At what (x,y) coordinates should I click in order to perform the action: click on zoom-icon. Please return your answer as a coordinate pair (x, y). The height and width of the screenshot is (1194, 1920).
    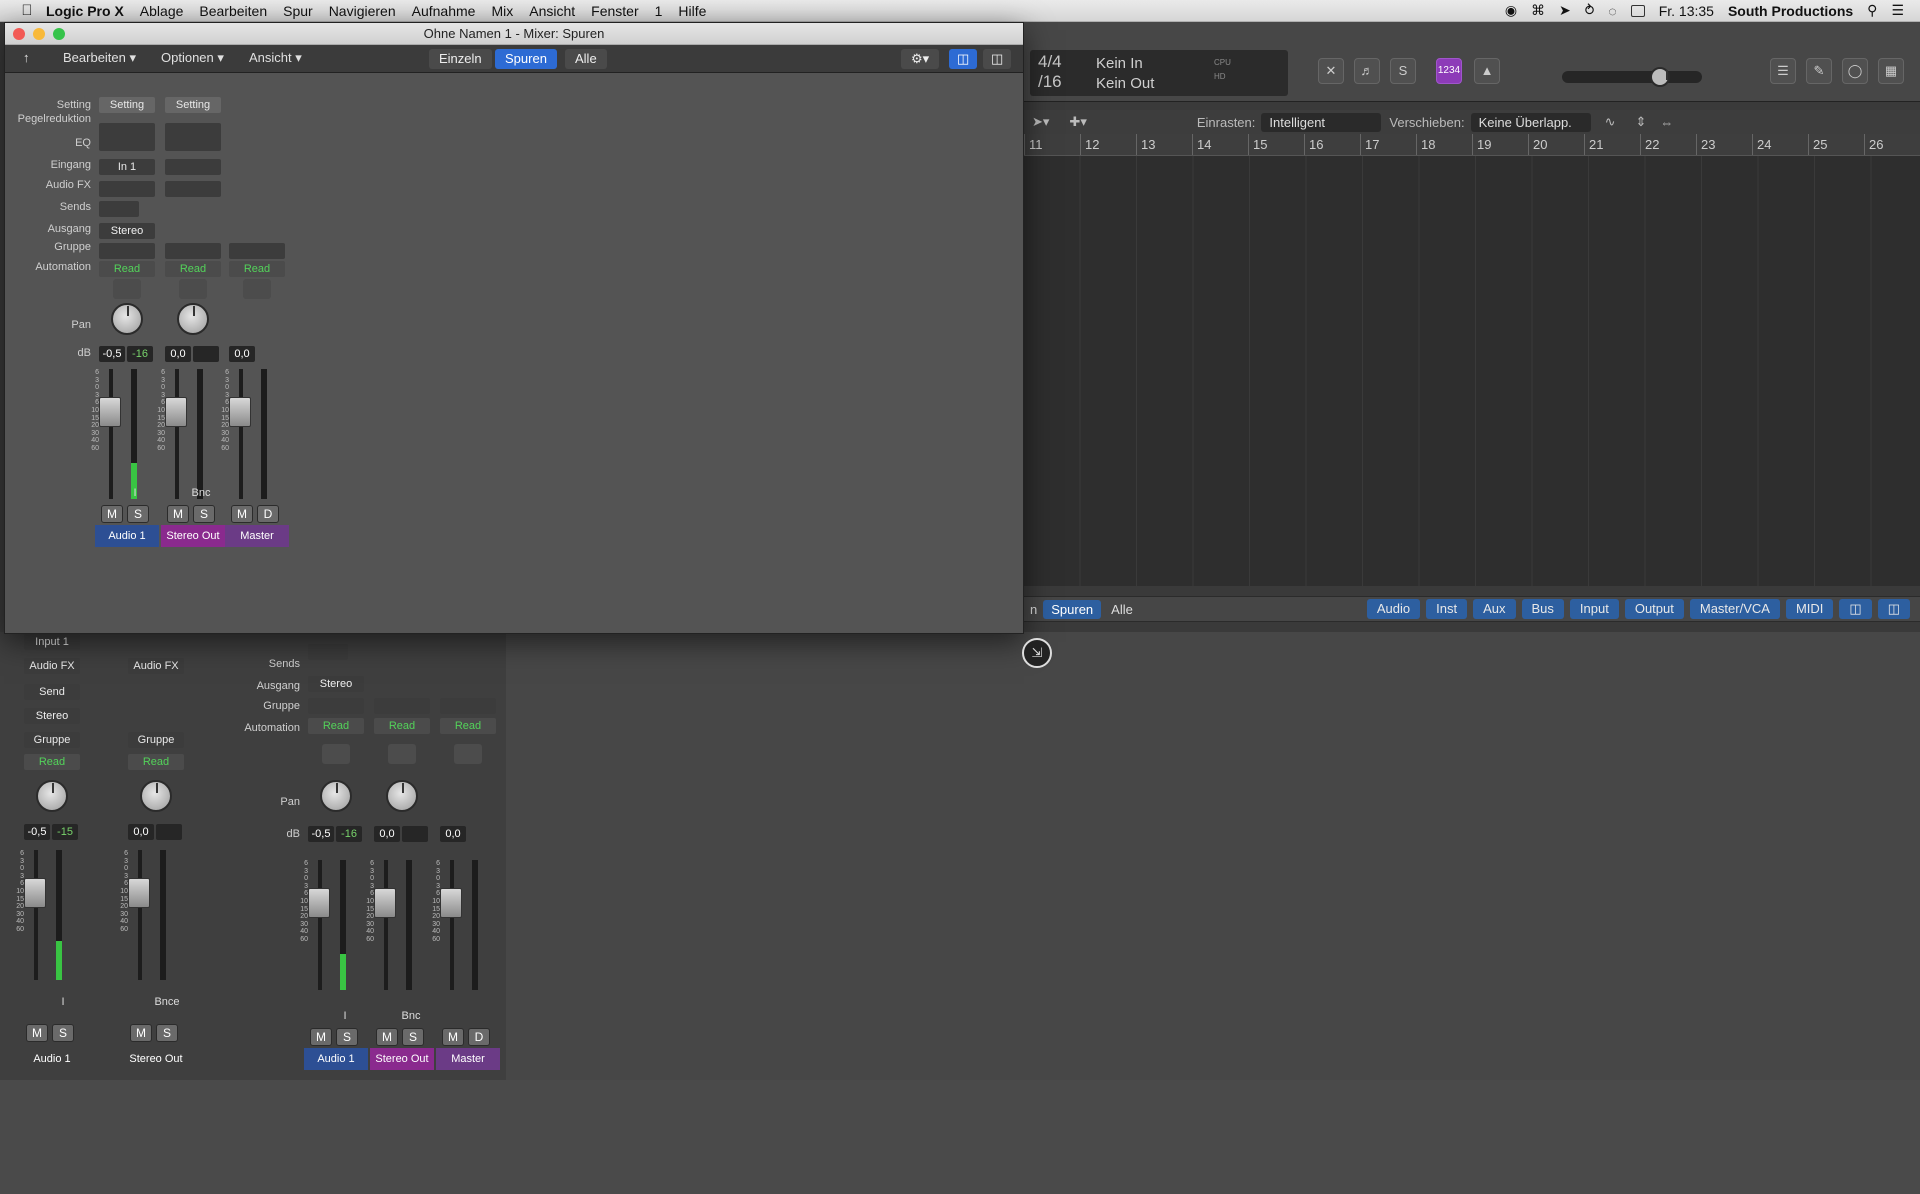
    Looking at the image, I should click on (59, 34).